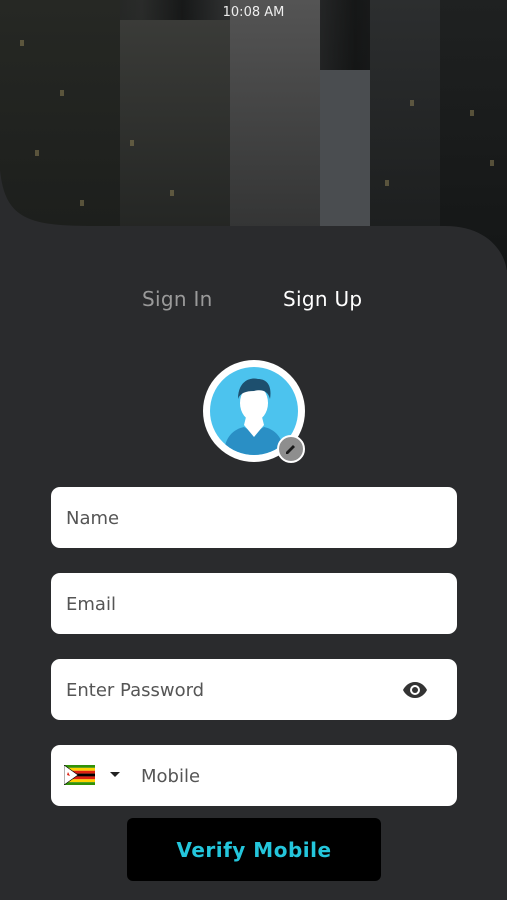 The image size is (507, 900). I want to click on zimbabwe-flag-icon, so click(79, 775).